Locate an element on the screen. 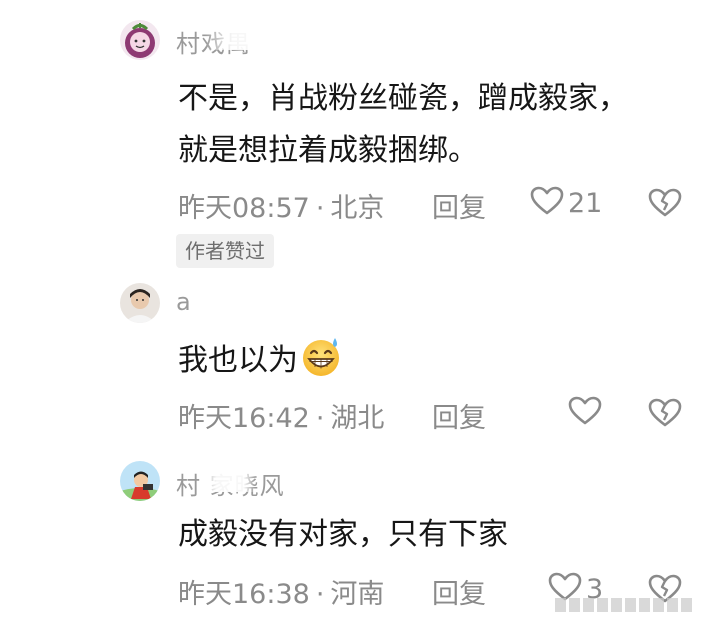 This screenshot has width=708, height=625. comment-meta: 昨天16:38 · 河南 is located at coordinates (281, 591).